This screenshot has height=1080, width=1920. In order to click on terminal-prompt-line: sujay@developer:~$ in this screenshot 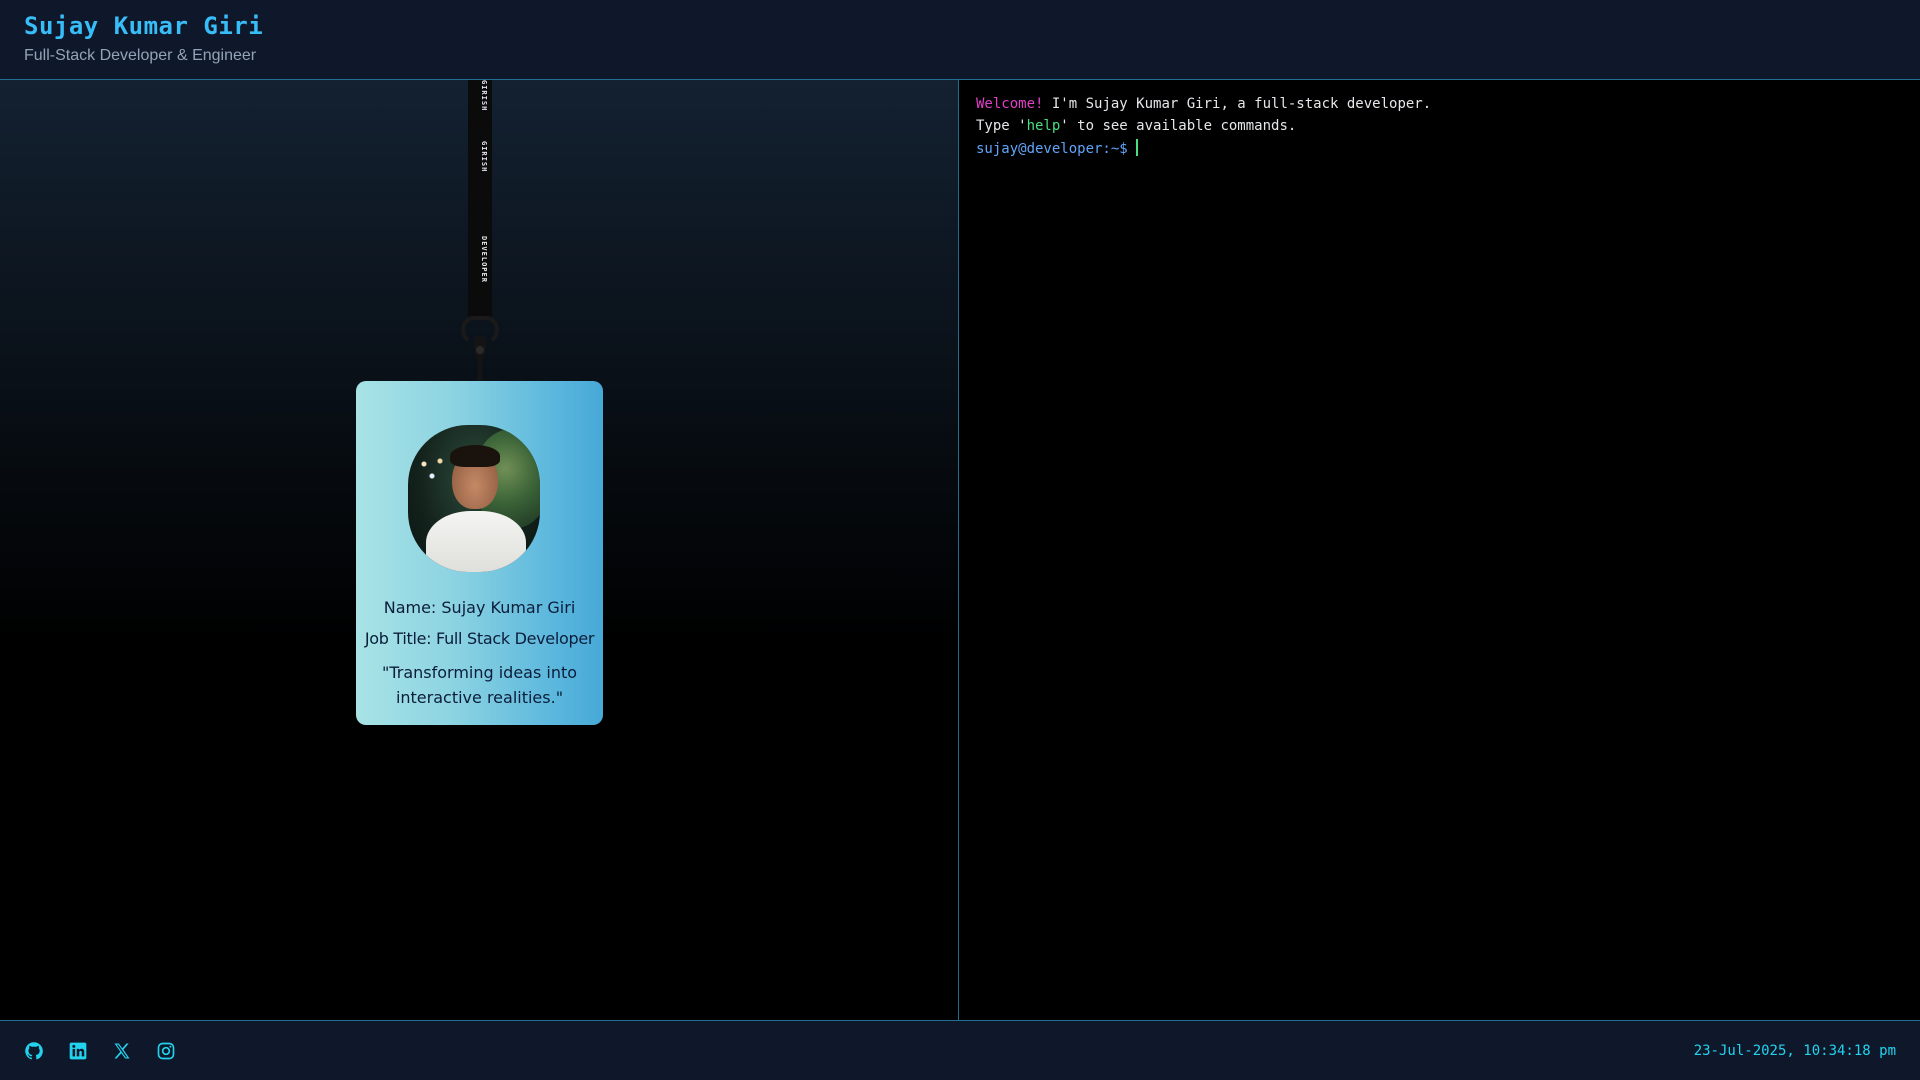, I will do `click(1440, 150)`.